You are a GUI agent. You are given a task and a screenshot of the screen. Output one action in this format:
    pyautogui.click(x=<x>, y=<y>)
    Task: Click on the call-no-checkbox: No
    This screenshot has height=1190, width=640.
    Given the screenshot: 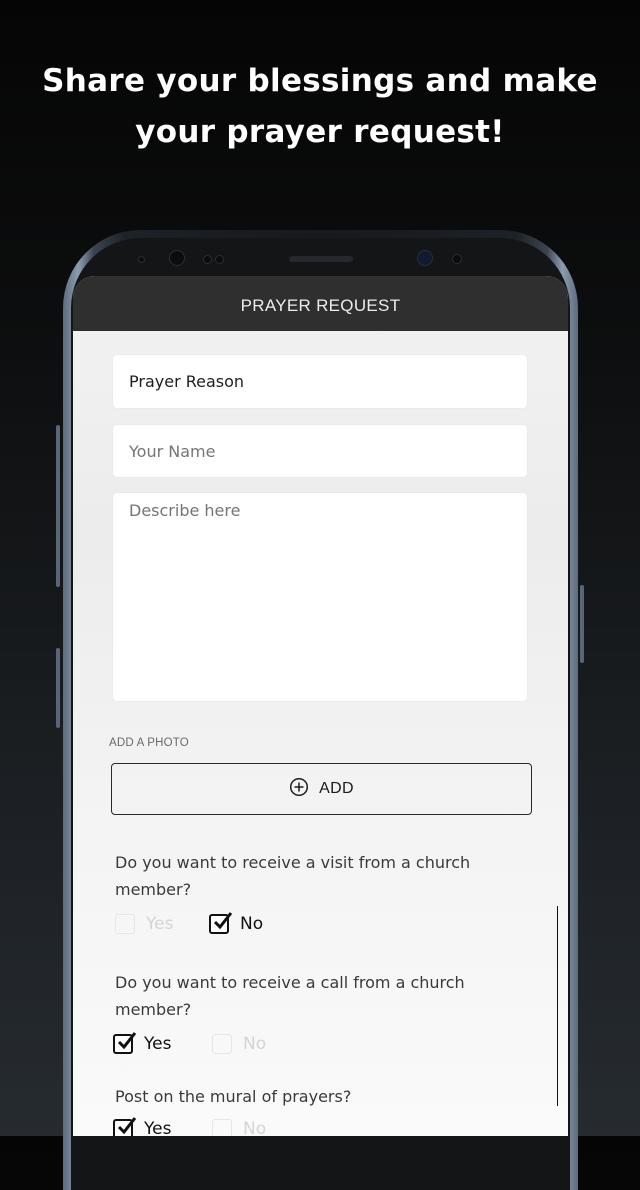 What is the action you would take?
    pyautogui.click(x=239, y=1044)
    